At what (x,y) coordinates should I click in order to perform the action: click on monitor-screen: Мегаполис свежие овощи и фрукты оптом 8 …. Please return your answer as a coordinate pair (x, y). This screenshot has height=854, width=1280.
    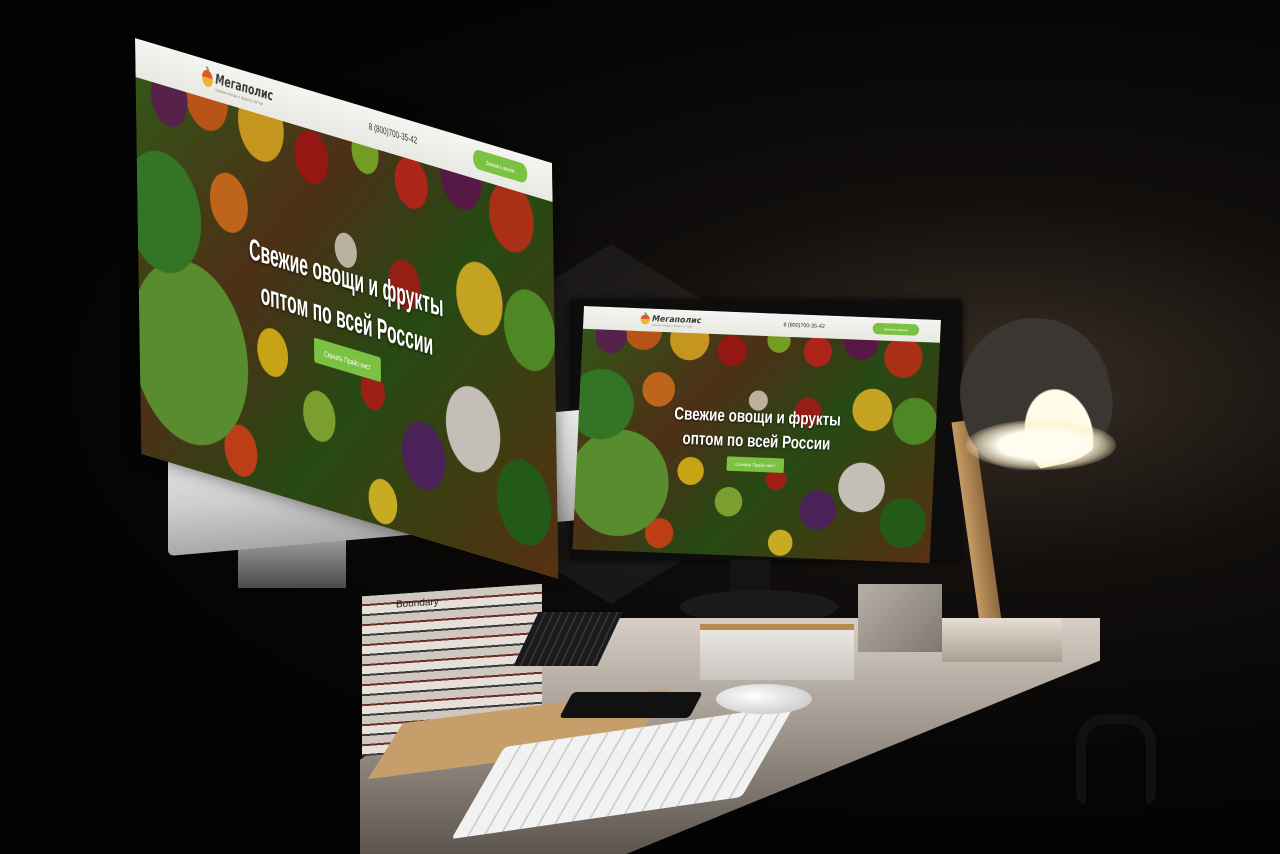
    Looking at the image, I should click on (756, 435).